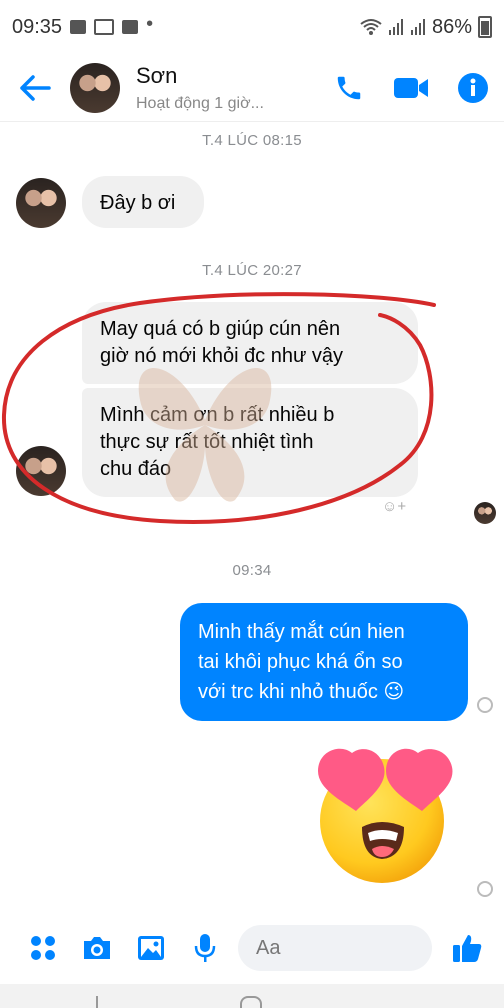 Image resolution: width=504 pixels, height=1008 pixels. I want to click on heart-eyes-emoji-icon, so click(385, 815).